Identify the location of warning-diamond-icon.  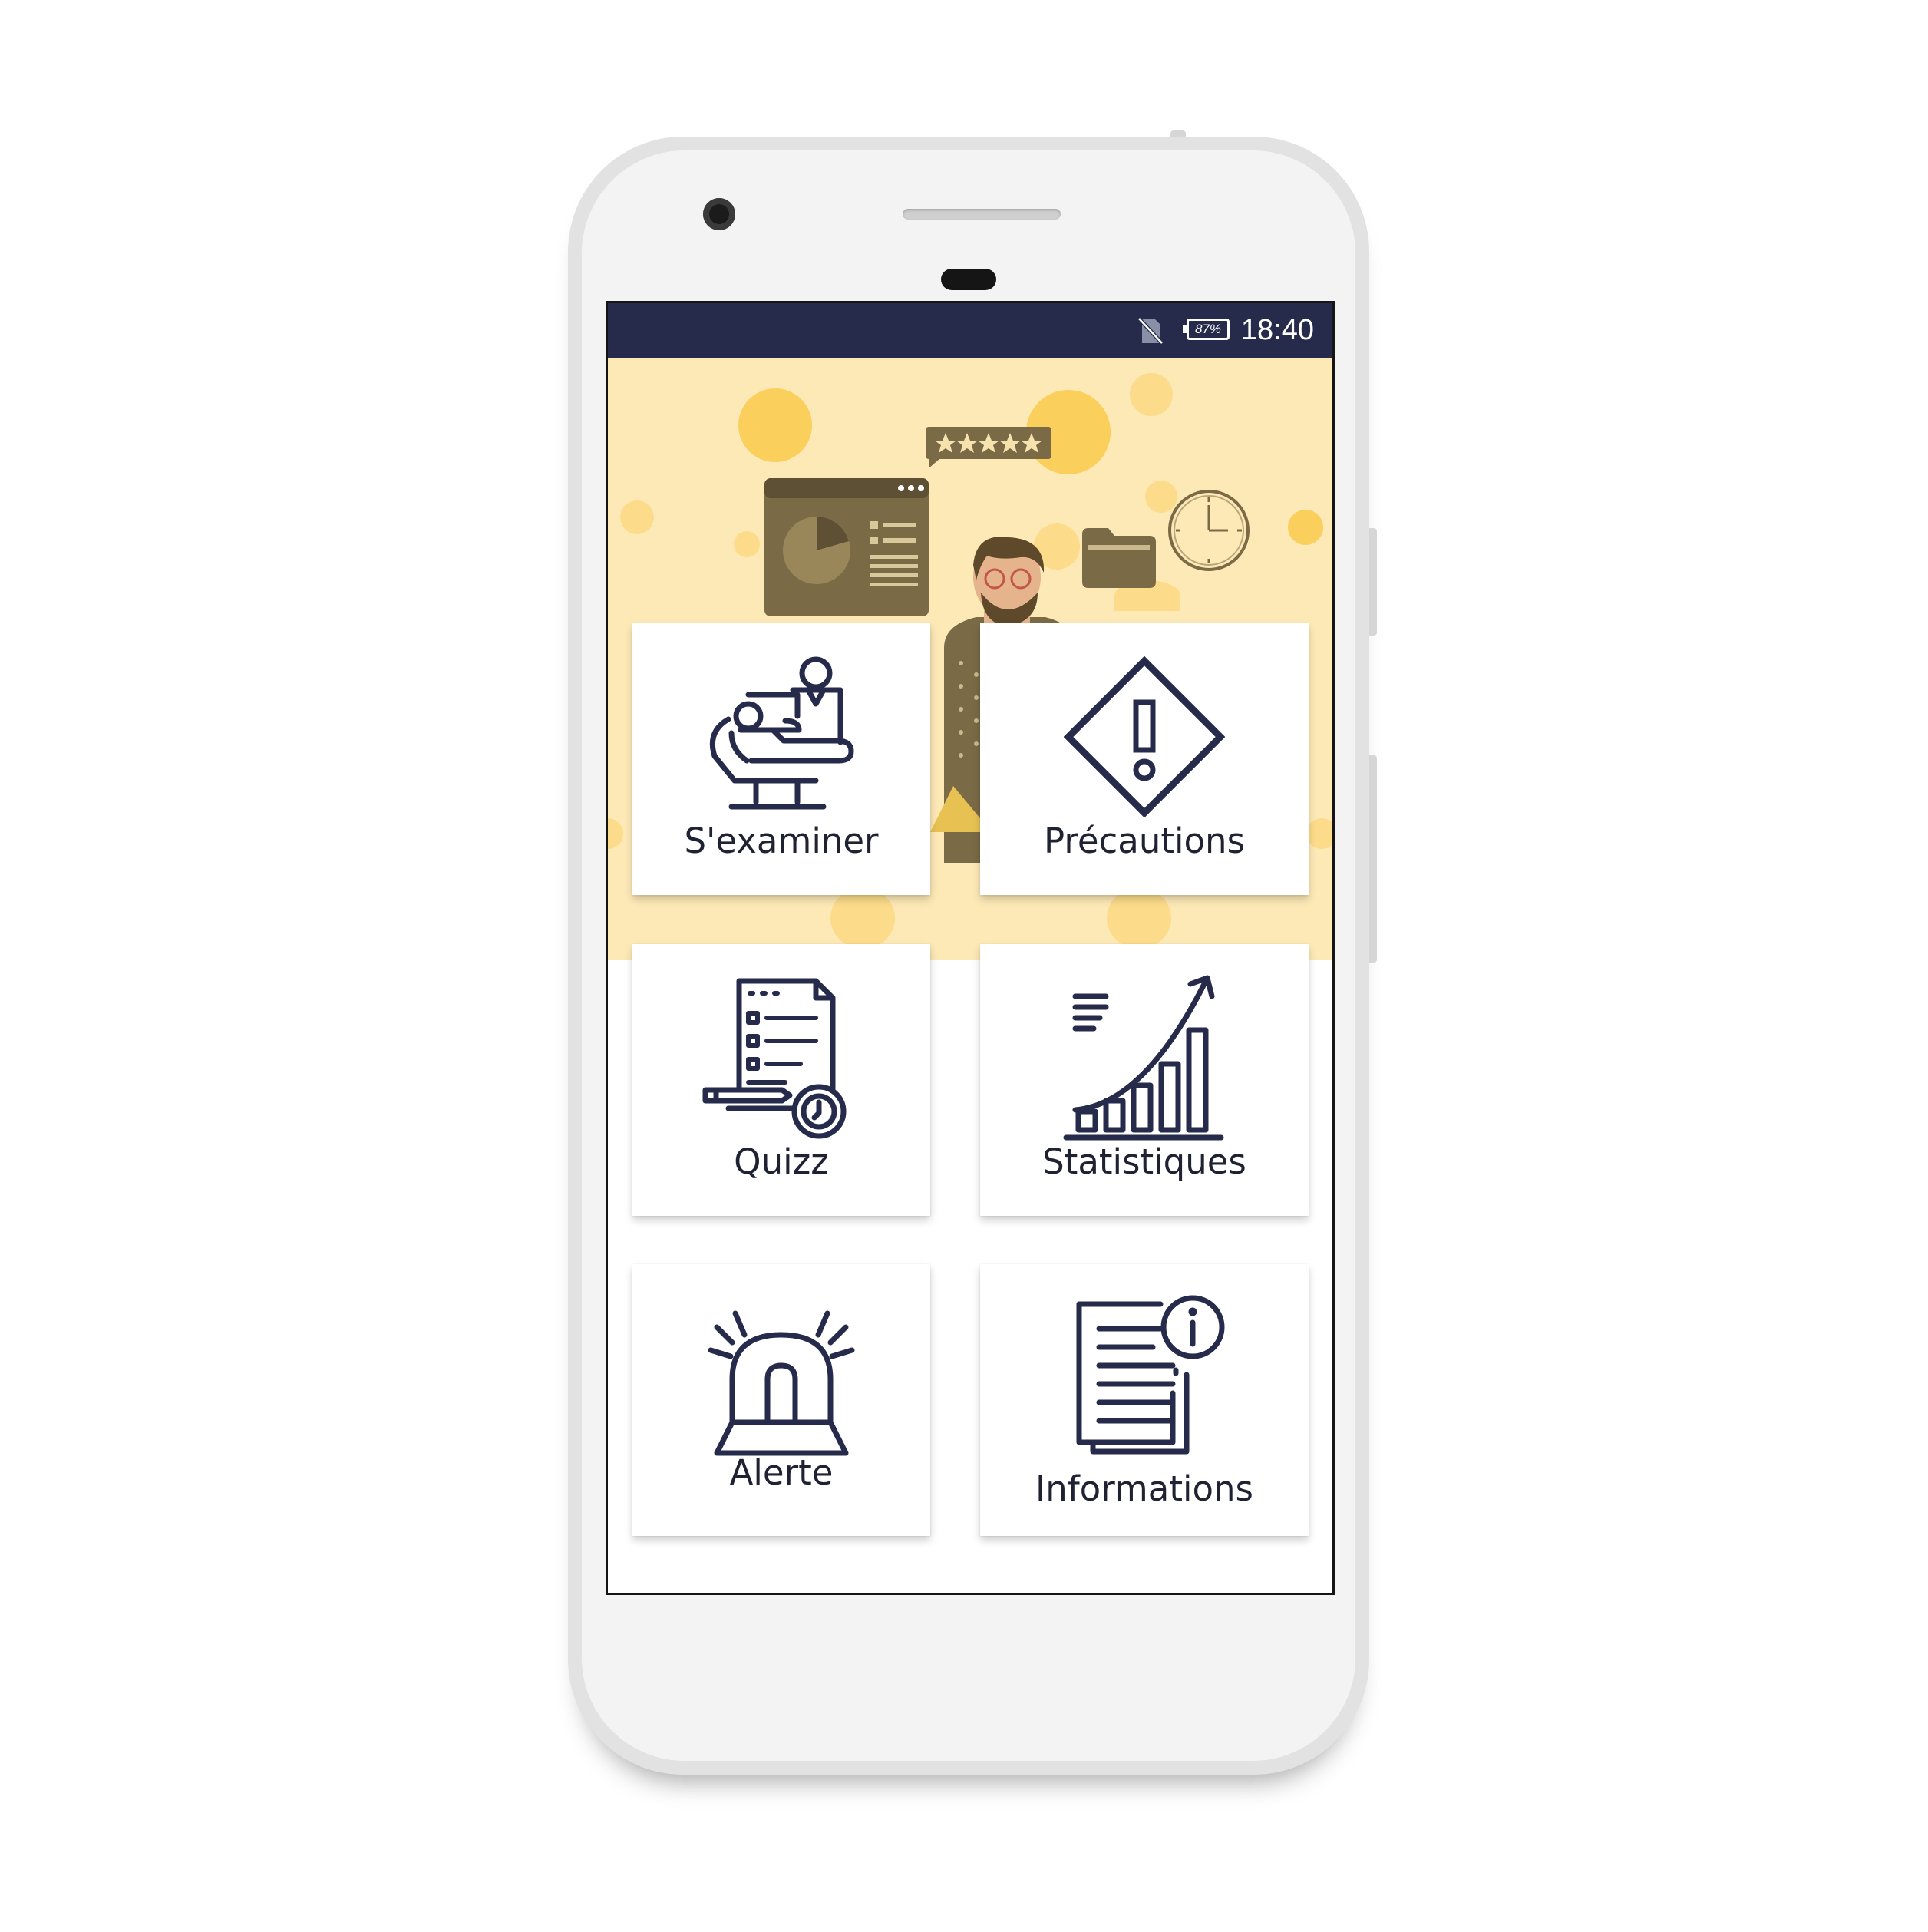
(1144, 736).